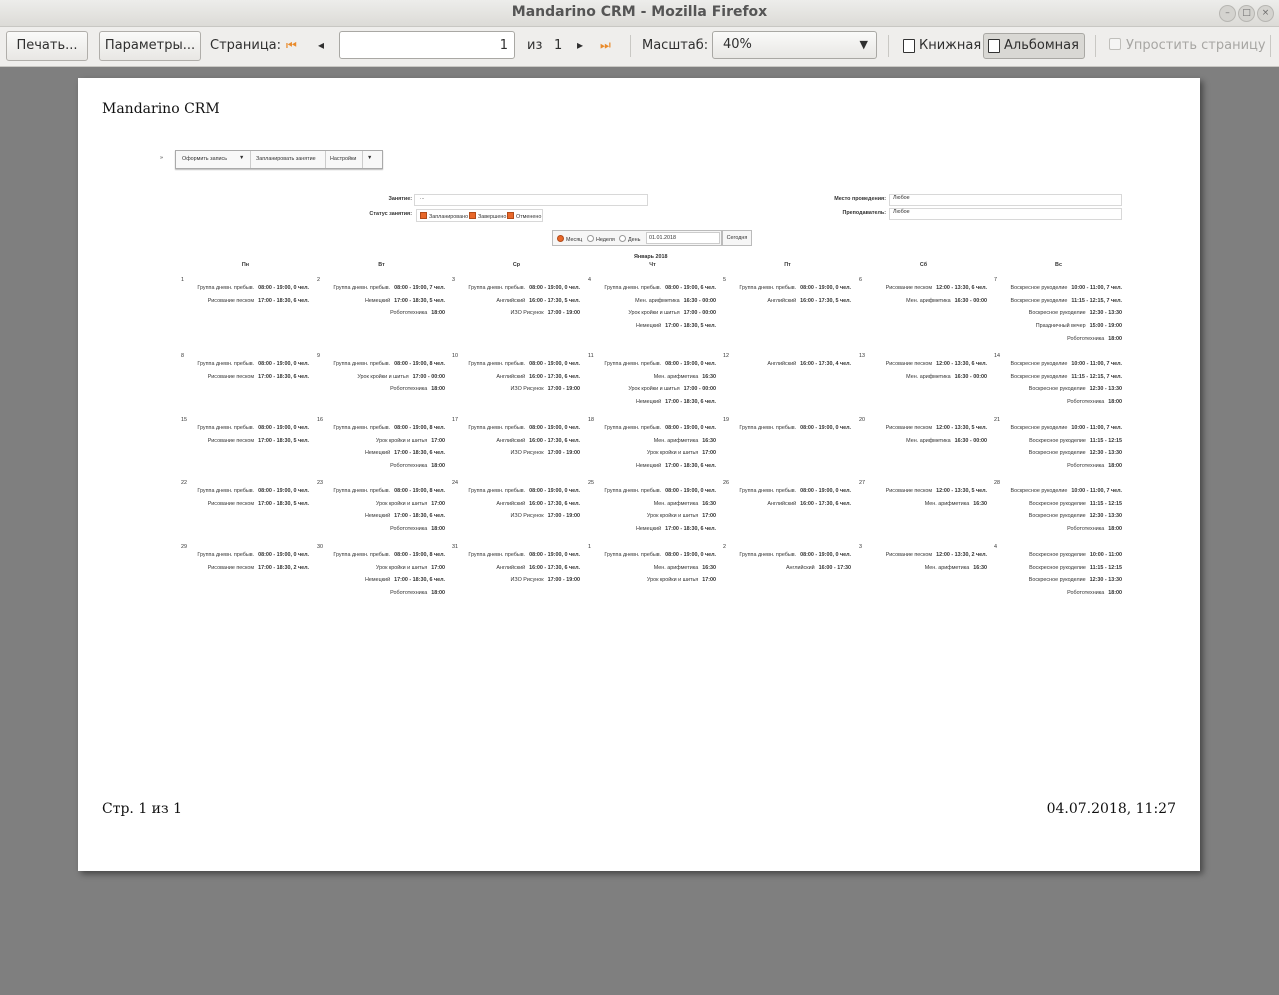 Image resolution: width=1279 pixels, height=995 pixels. I want to click on calendar-event: Воскресное рукоделие 11:15 - 12:15, so click(1075, 504).